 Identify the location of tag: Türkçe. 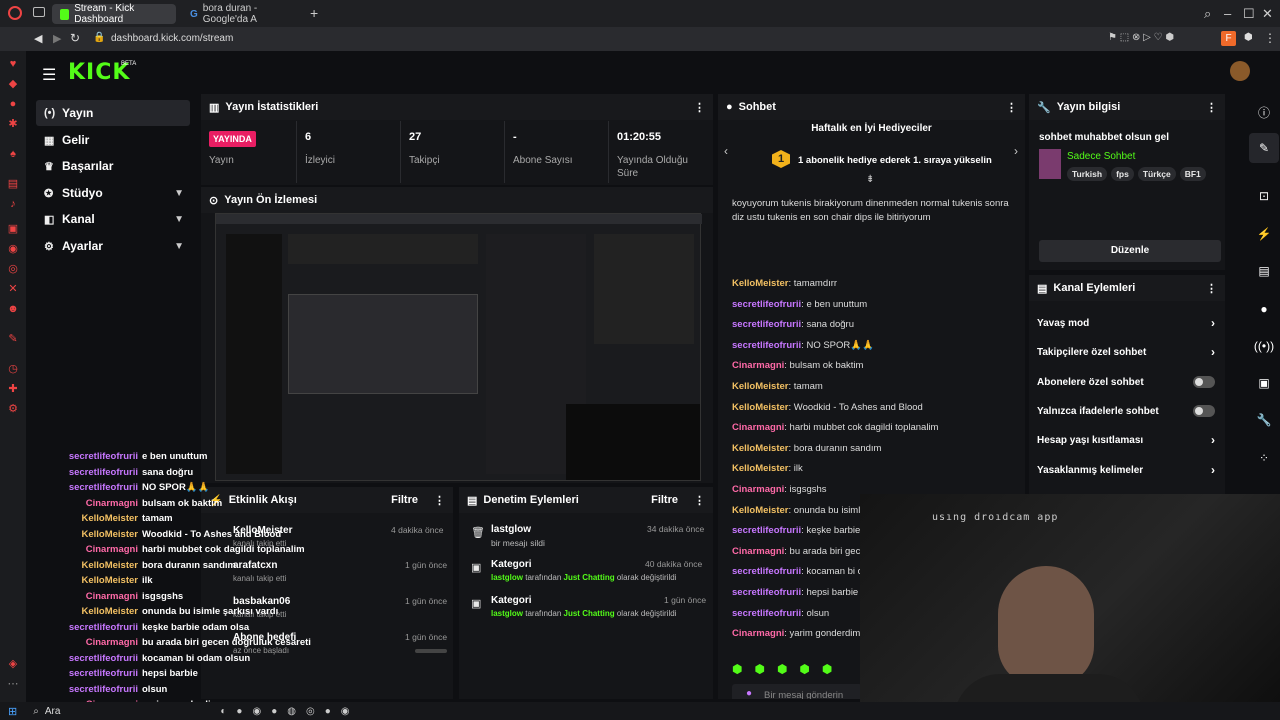
(1156, 174).